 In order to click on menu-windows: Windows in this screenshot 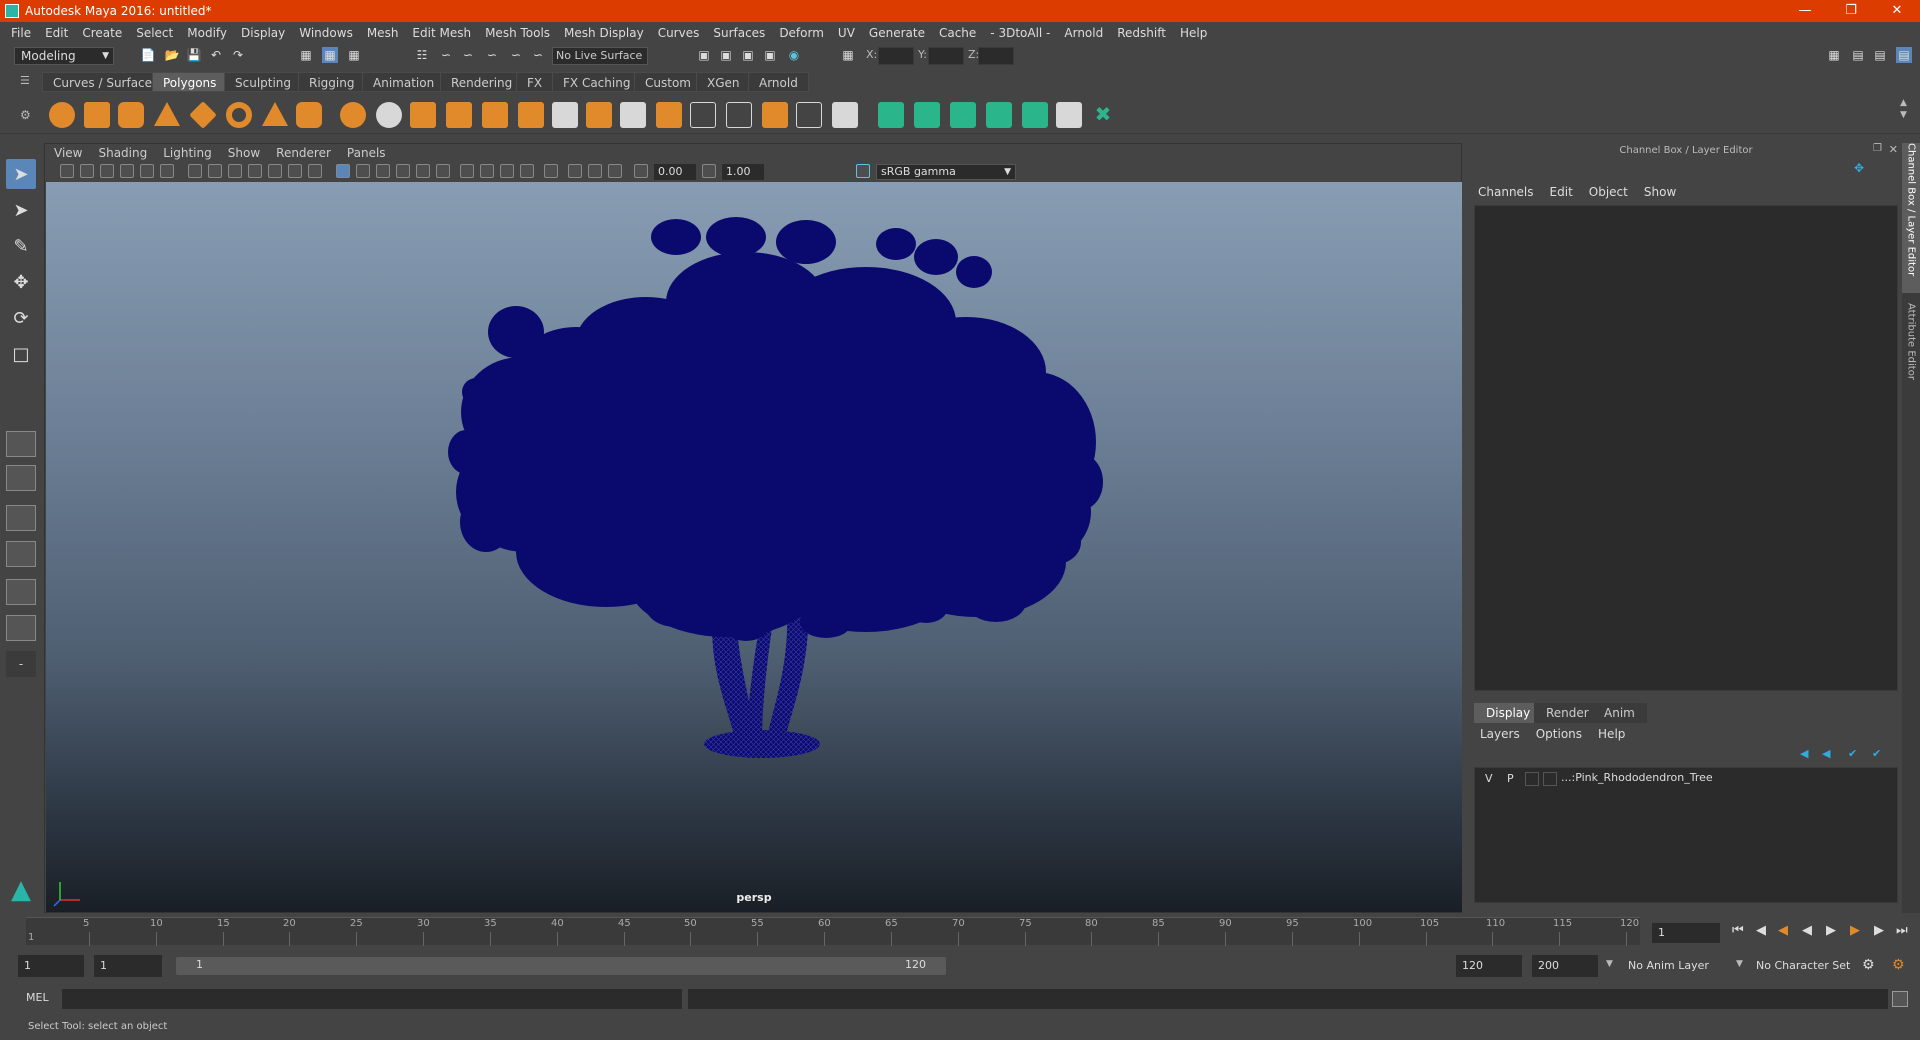, I will do `click(326, 33)`.